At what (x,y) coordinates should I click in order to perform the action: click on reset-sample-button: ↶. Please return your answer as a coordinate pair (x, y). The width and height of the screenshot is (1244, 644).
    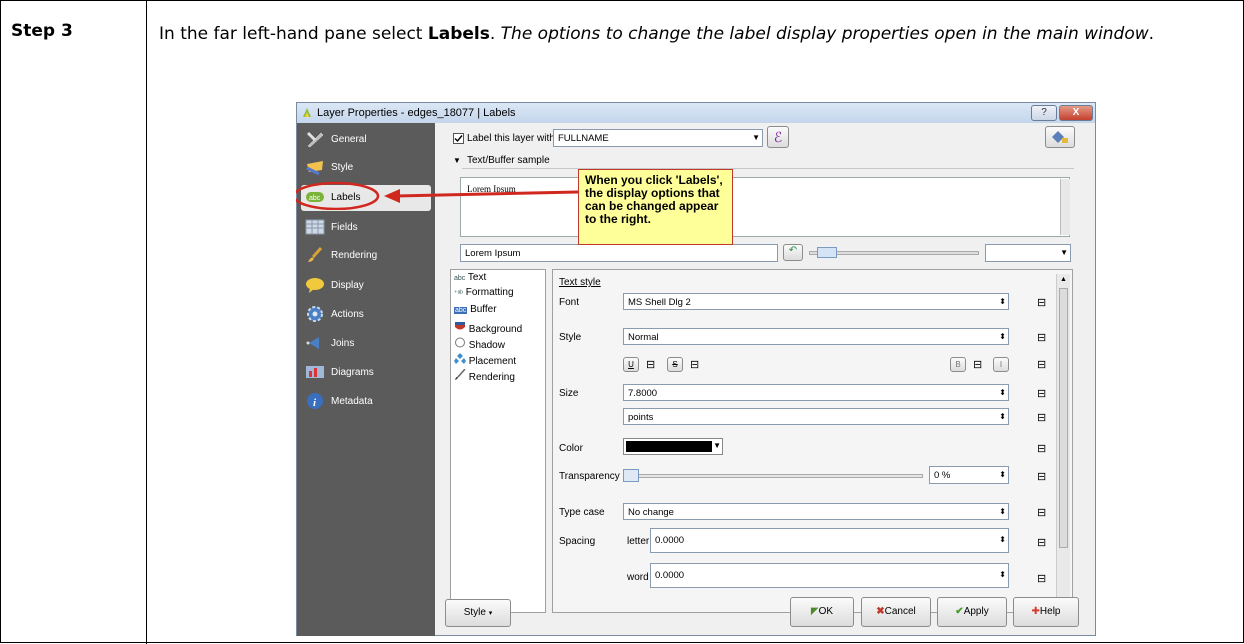
    Looking at the image, I should click on (793, 252).